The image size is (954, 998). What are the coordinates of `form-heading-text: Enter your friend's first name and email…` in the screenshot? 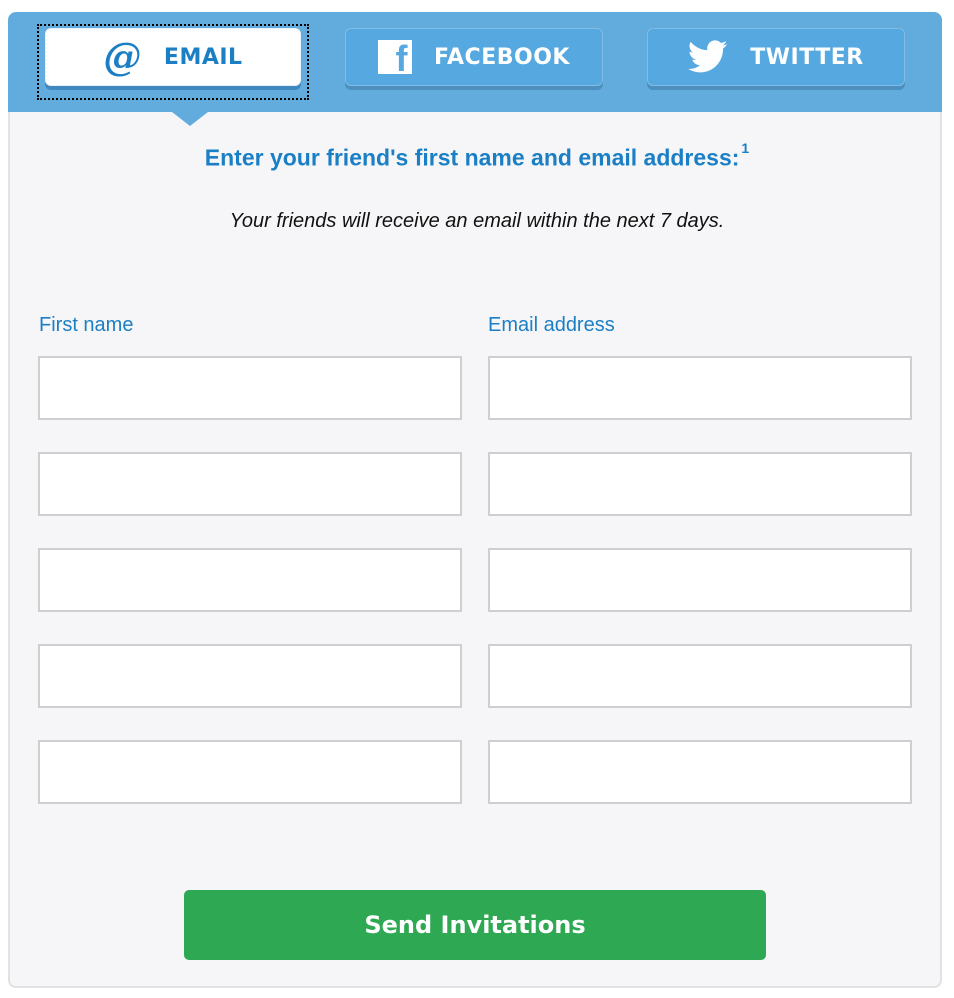 It's located at (472, 157).